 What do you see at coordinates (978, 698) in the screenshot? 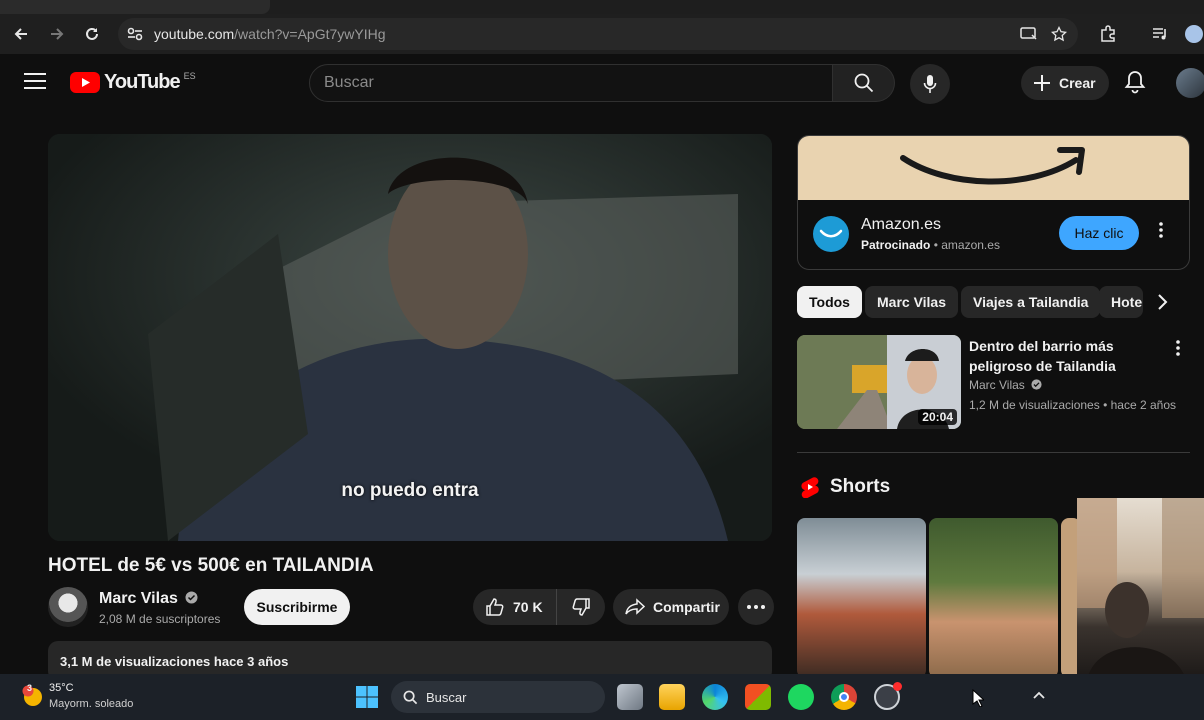
I see `mouse-cursor-icon` at bounding box center [978, 698].